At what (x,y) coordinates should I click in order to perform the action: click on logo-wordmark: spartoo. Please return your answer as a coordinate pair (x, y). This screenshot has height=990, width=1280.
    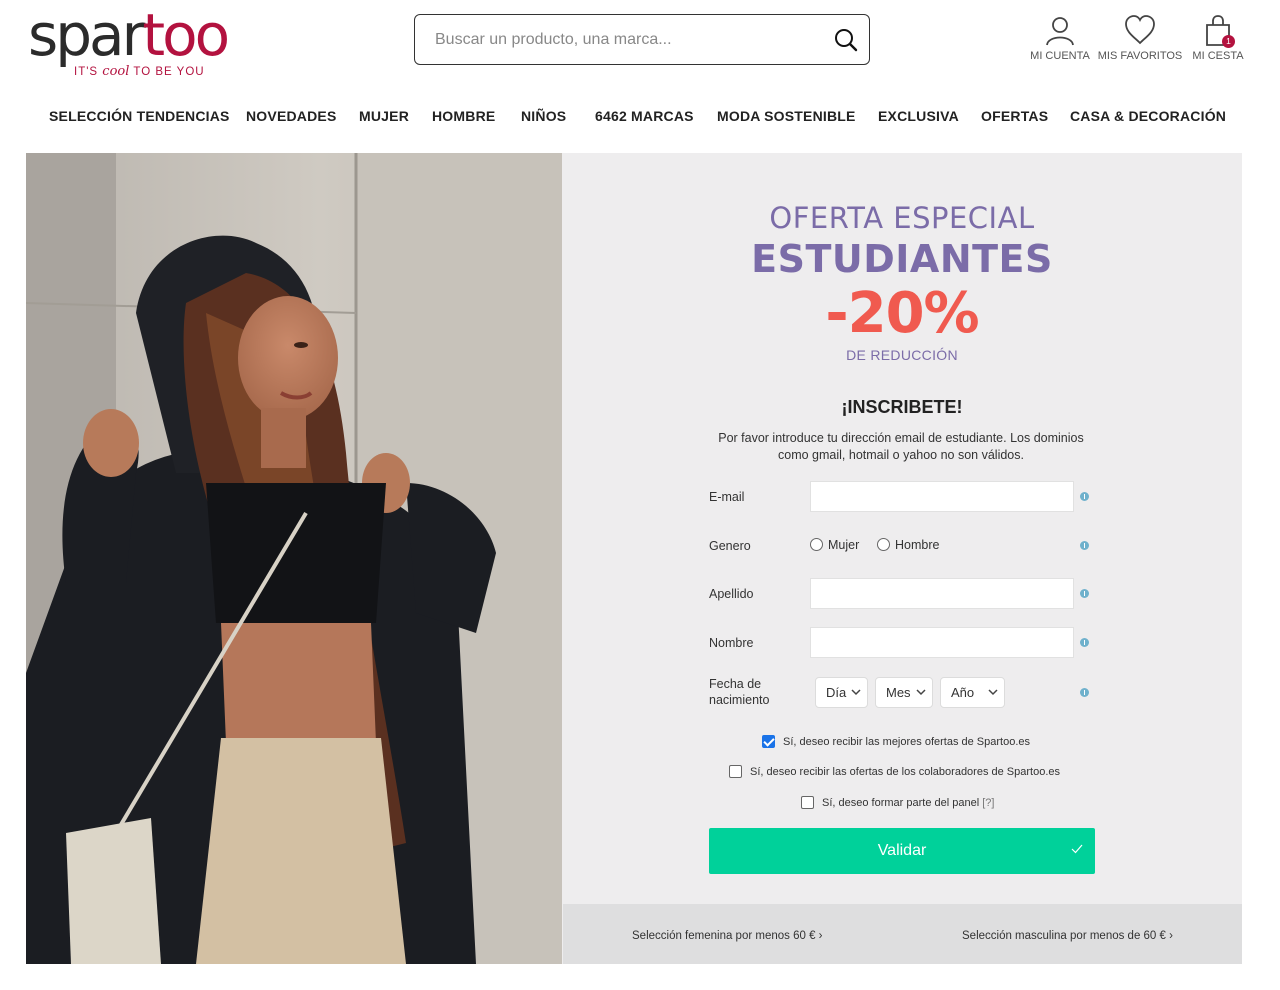
    Looking at the image, I should click on (129, 35).